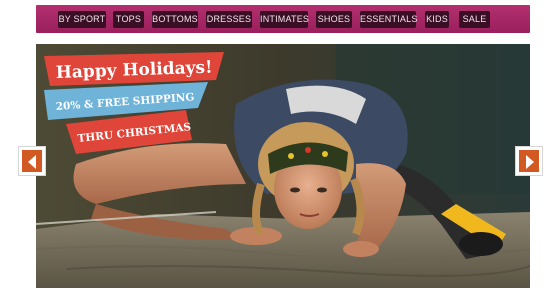 The width and height of the screenshot is (560, 300). I want to click on nav-item-kids: KIDS, so click(437, 19).